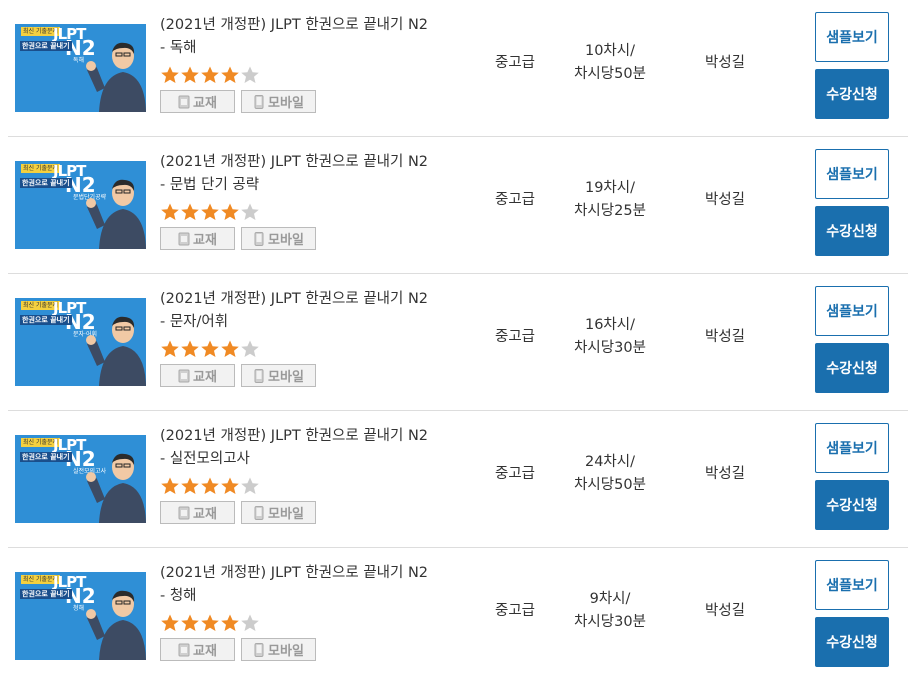 The image size is (916, 677). What do you see at coordinates (320, 337) in the screenshot?
I see `course-info: (2021년 개정판) JLPT 한권으로 끝내기 N2 - 문자/어휘 교재` at bounding box center [320, 337].